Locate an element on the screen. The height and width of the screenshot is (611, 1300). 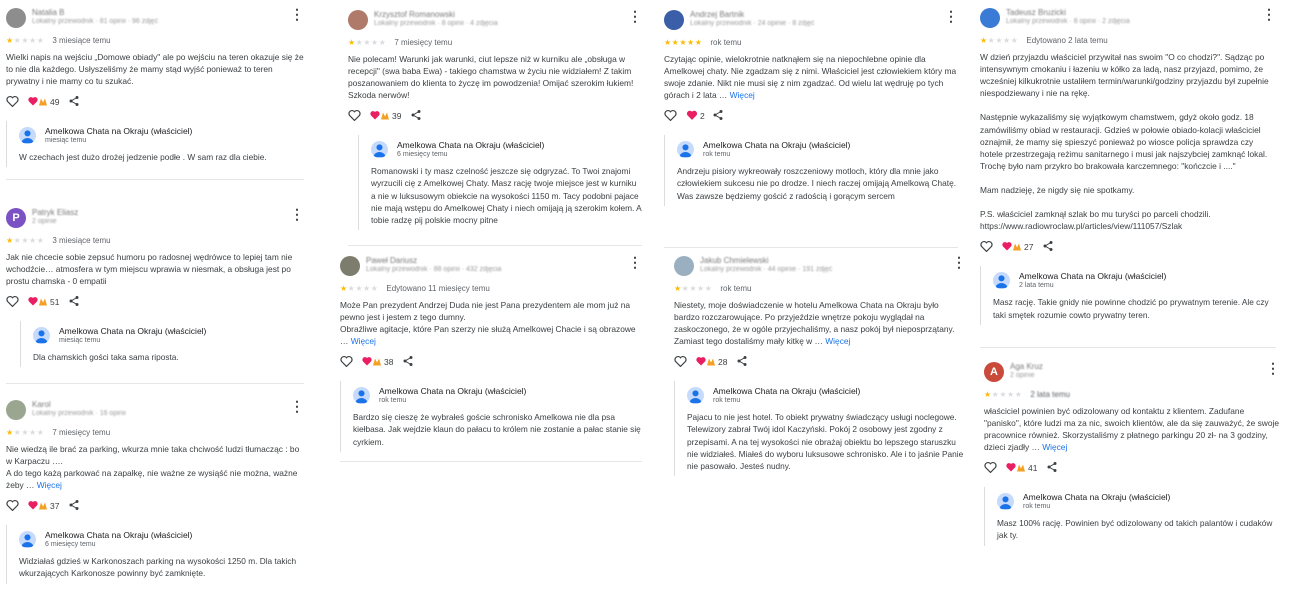
reviewer-avatar: P is located at coordinates (16, 218).